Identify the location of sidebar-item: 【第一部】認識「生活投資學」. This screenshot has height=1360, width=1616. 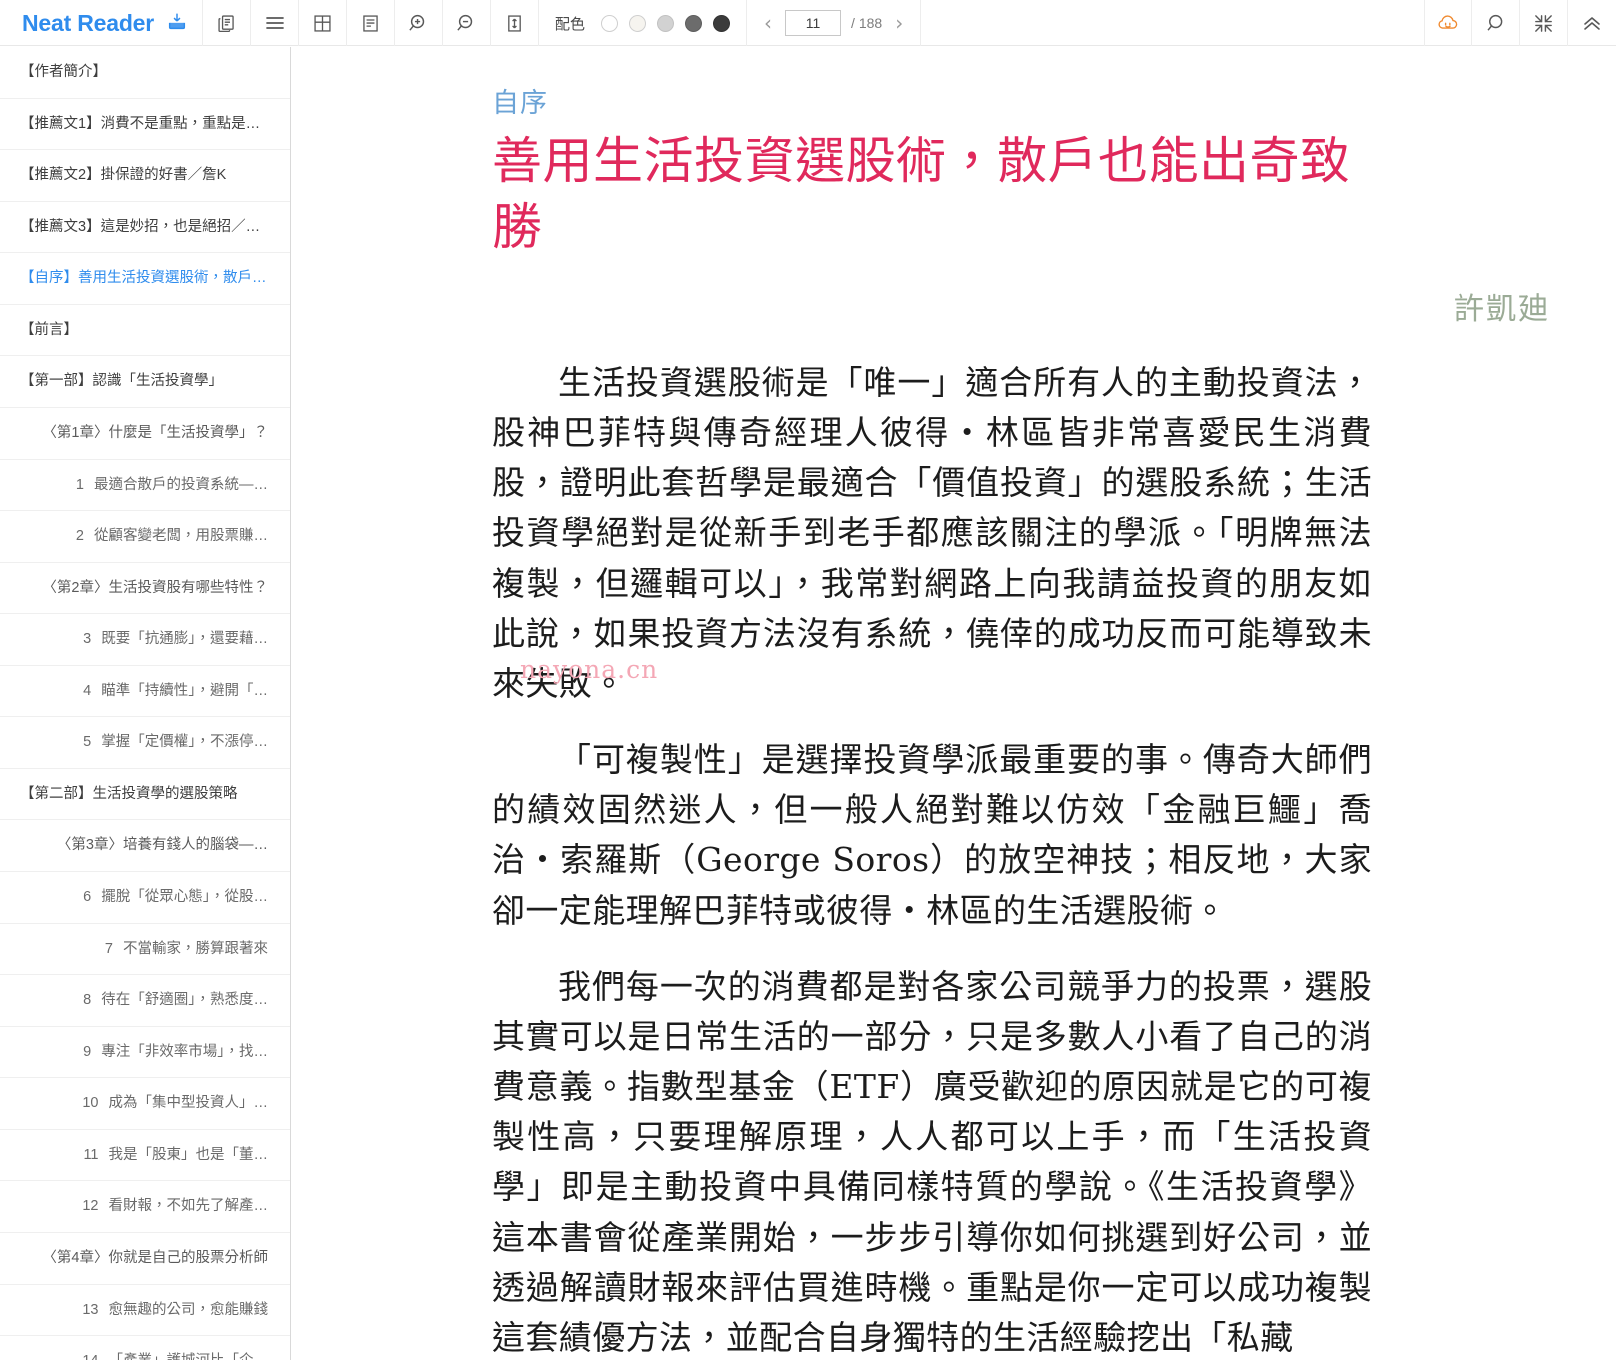
(145, 382).